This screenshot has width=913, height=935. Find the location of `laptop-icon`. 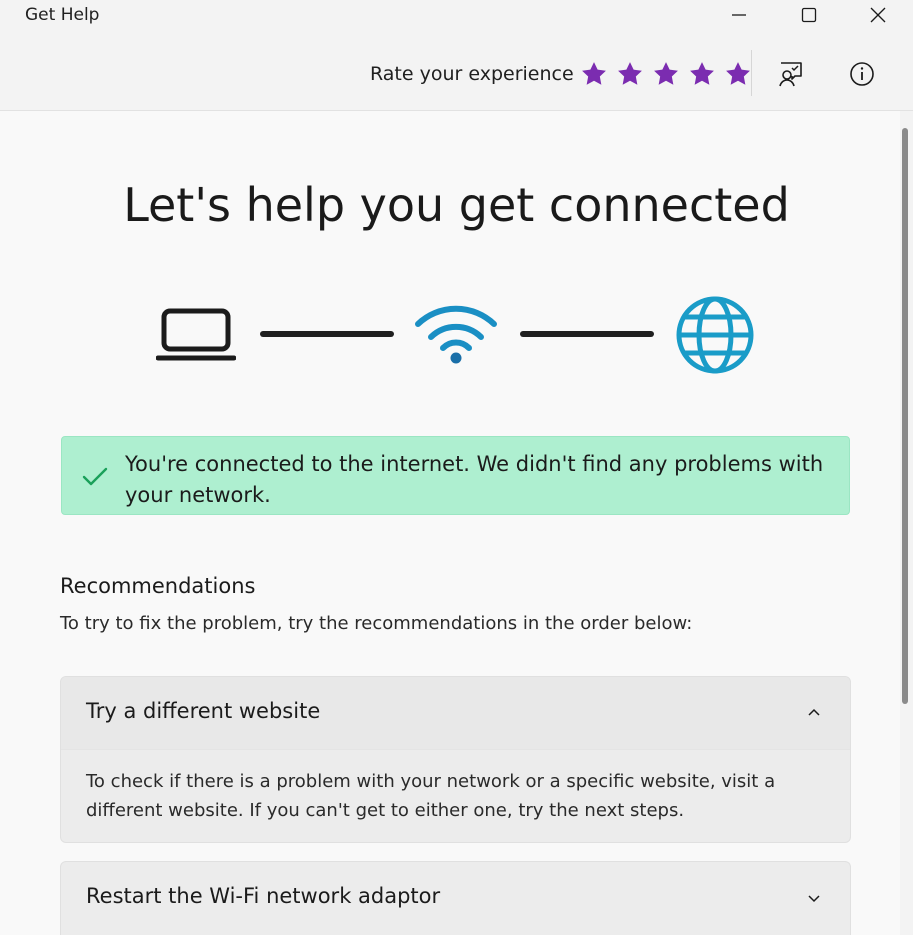

laptop-icon is located at coordinates (196, 334).